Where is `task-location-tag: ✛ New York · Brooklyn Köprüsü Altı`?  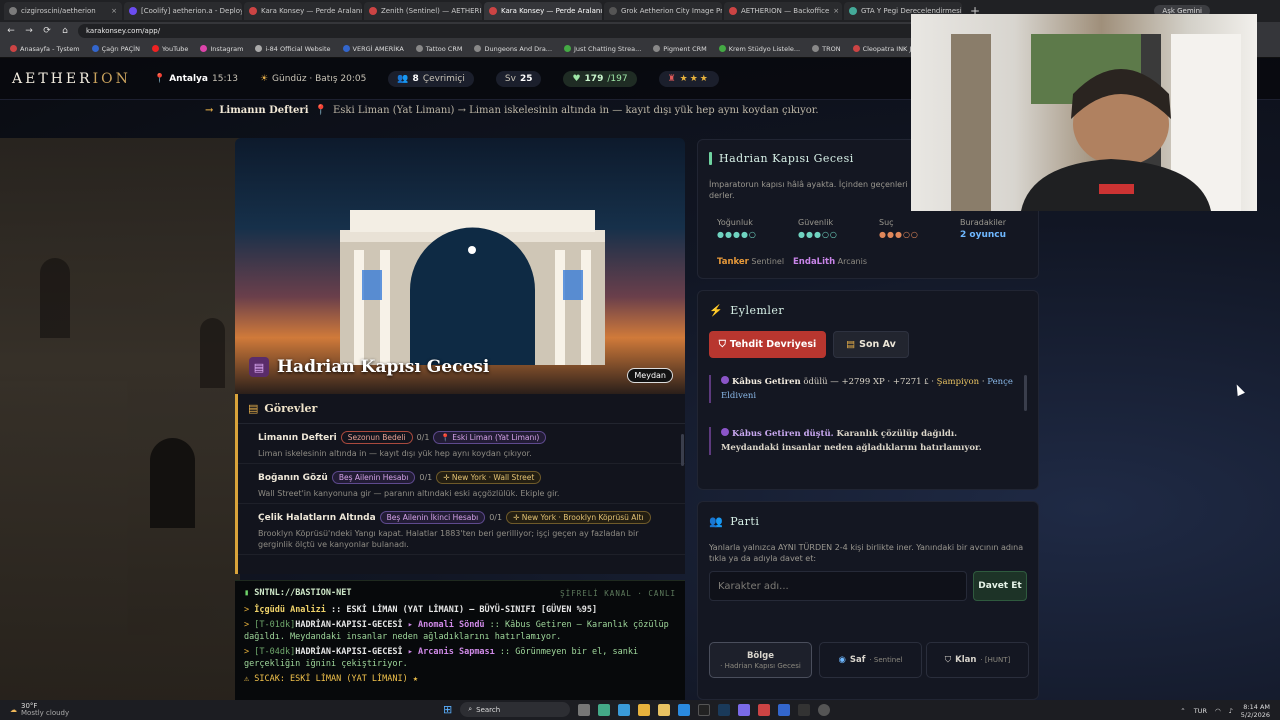 task-location-tag: ✛ New York · Brooklyn Köprüsü Altı is located at coordinates (578, 517).